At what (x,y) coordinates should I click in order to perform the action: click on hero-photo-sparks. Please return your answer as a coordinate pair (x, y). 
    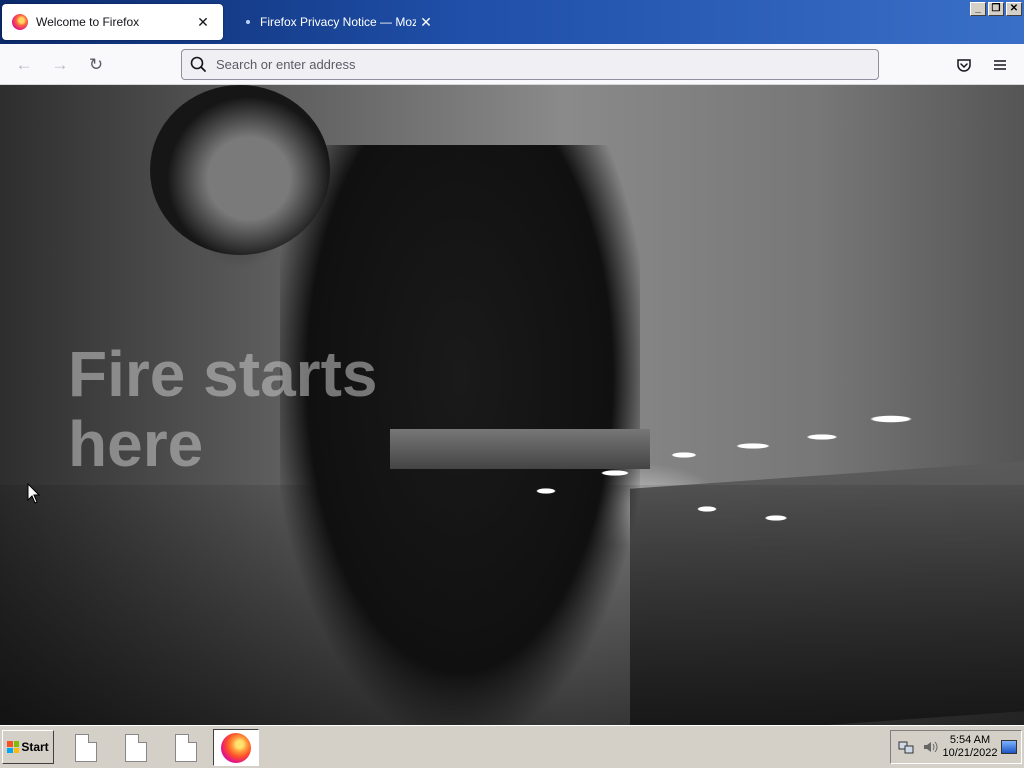
    Looking at the image, I should click on (730, 455).